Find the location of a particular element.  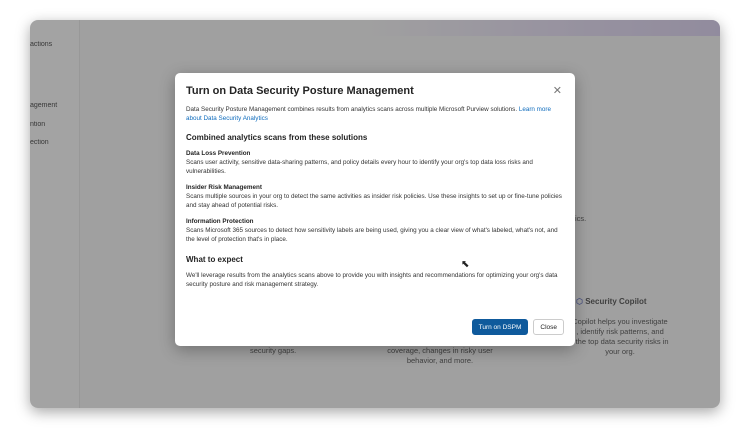

close-button: Close is located at coordinates (548, 327).